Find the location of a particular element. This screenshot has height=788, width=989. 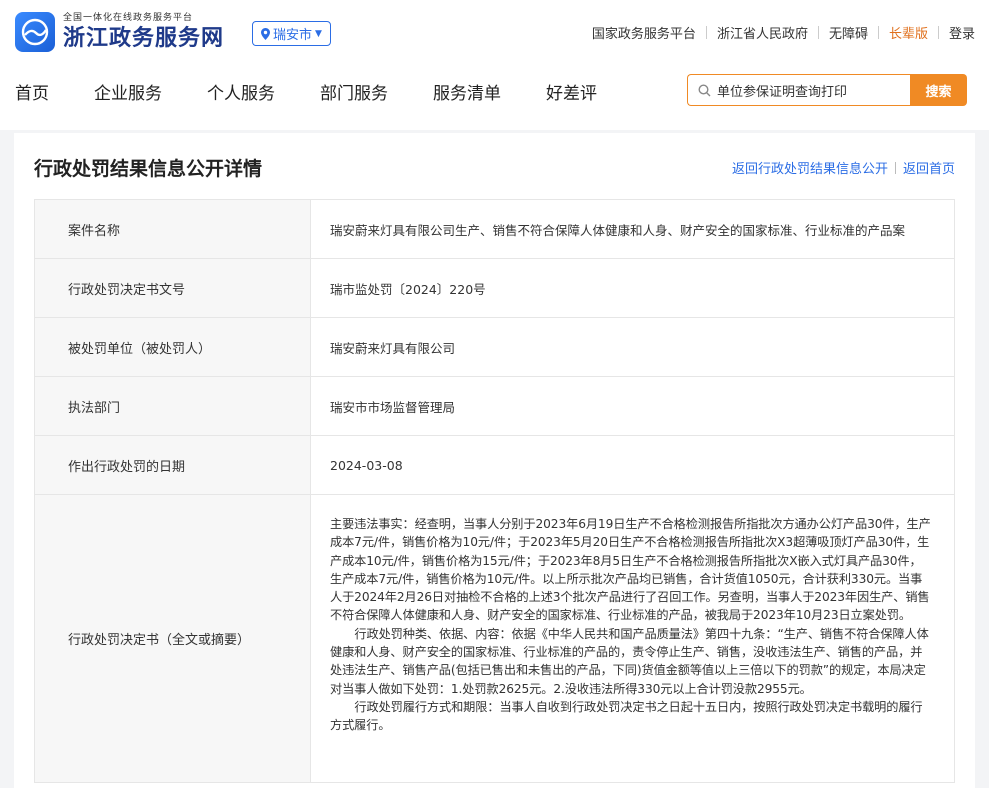

search-icon is located at coordinates (704, 89).